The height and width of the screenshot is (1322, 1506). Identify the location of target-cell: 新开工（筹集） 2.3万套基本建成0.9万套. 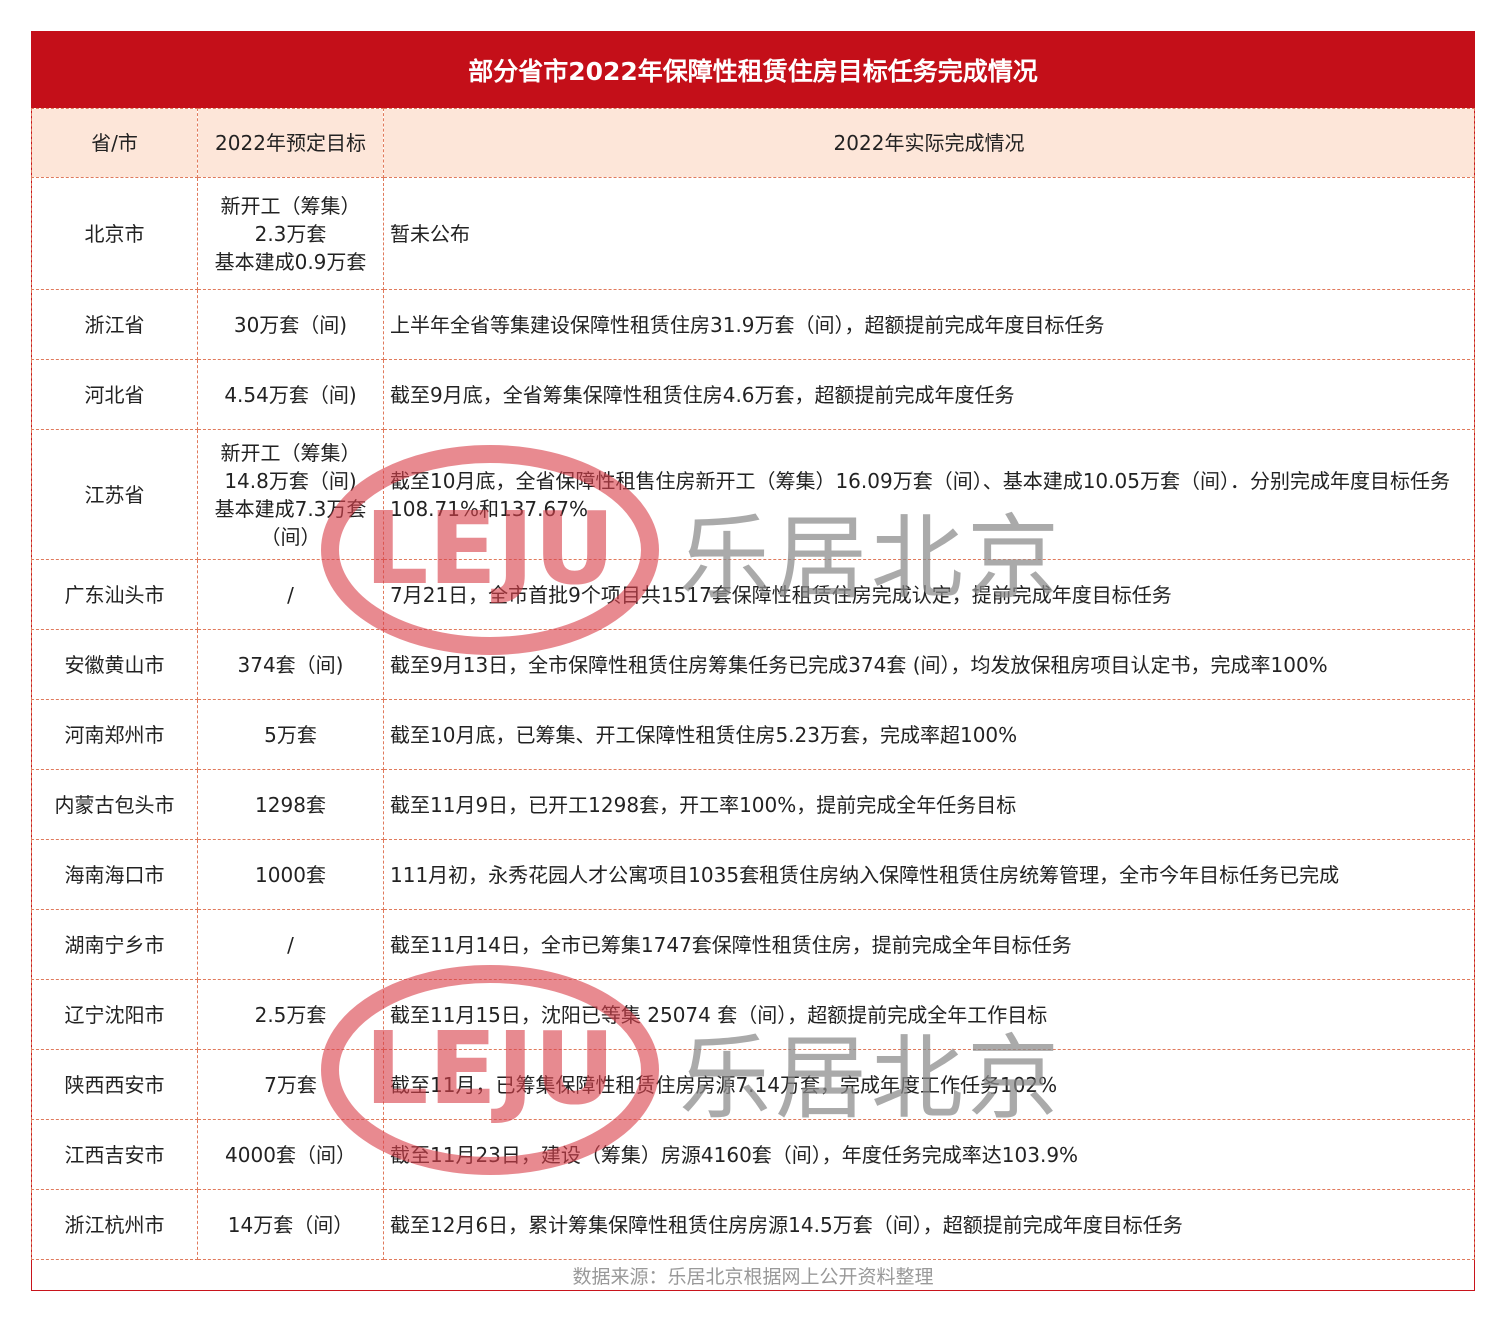
(290, 233).